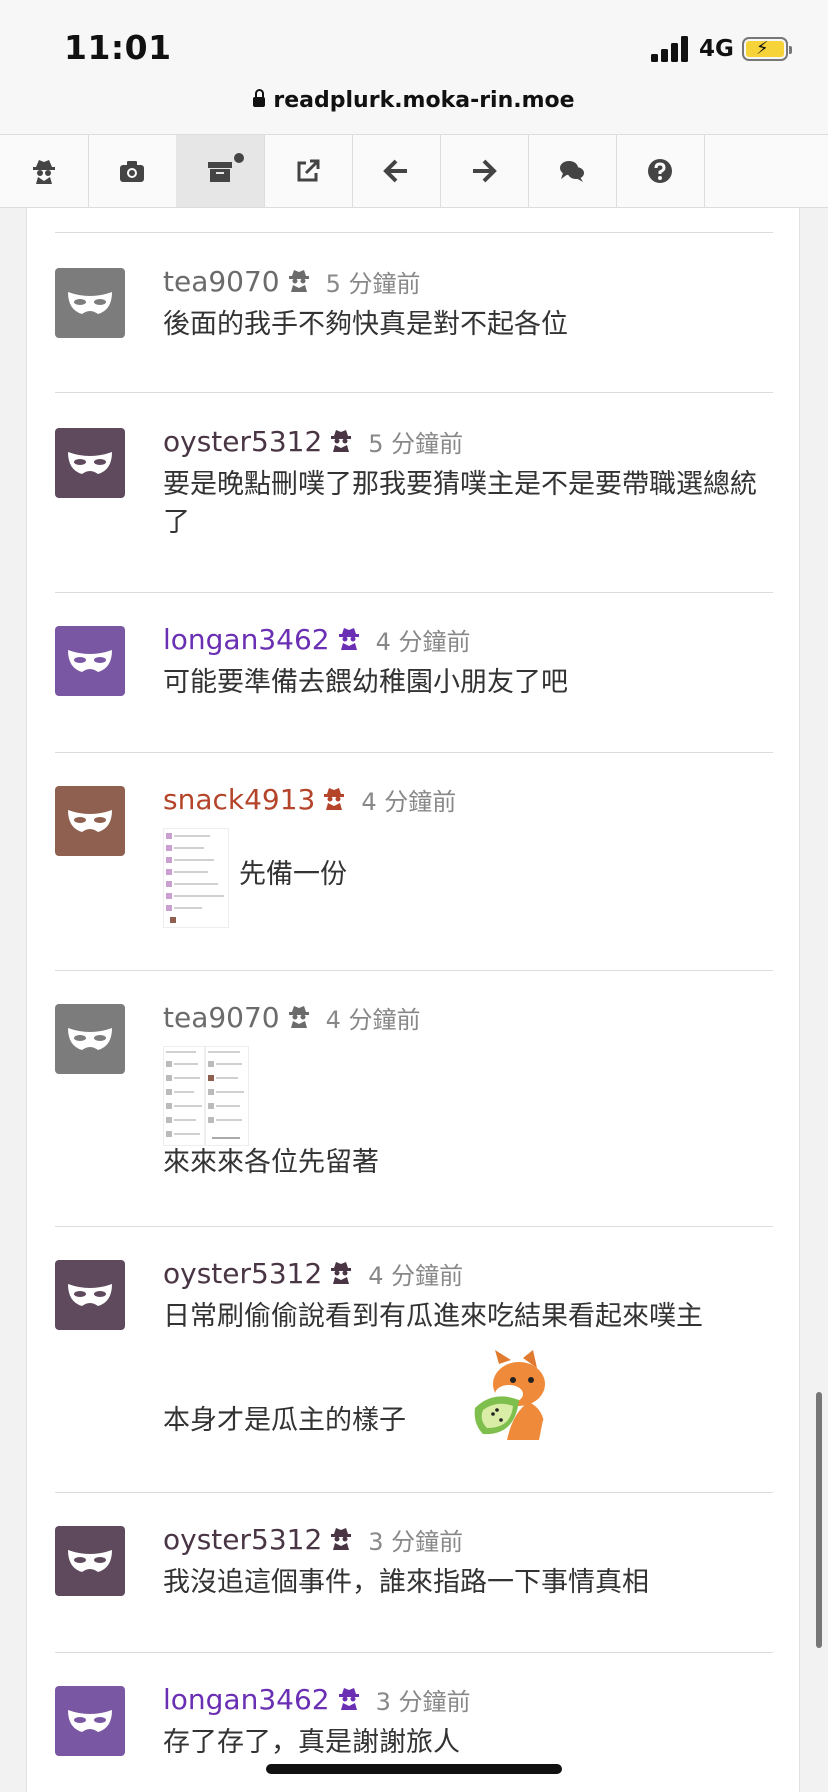  What do you see at coordinates (414, 1107) in the screenshot?
I see `list-item: tea9070 4 分鐘前 來來來各位先留著` at bounding box center [414, 1107].